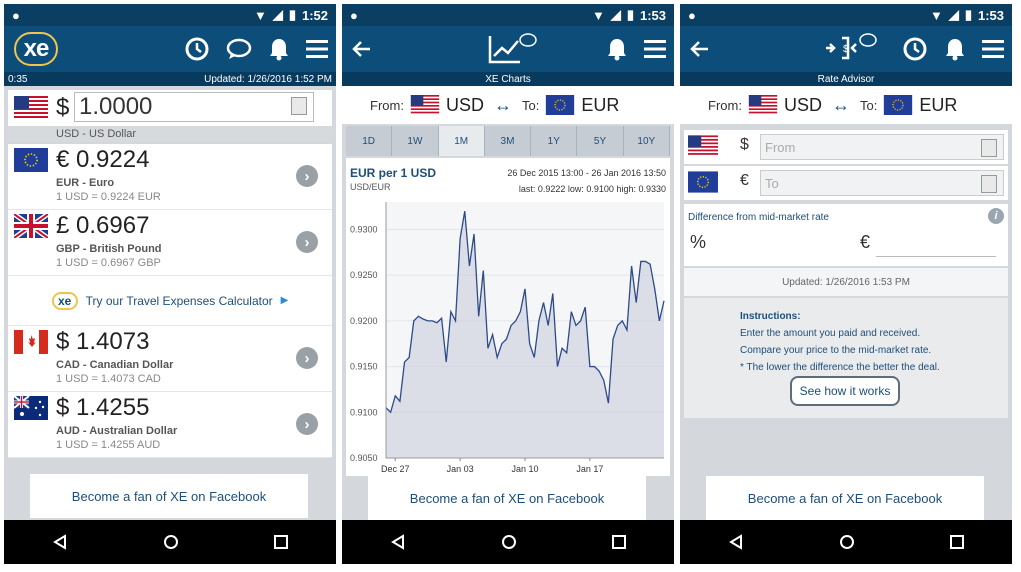 This screenshot has width=1021, height=572. I want to click on currency-rate: 1 USD = 1.4073 CAD, so click(108, 379).